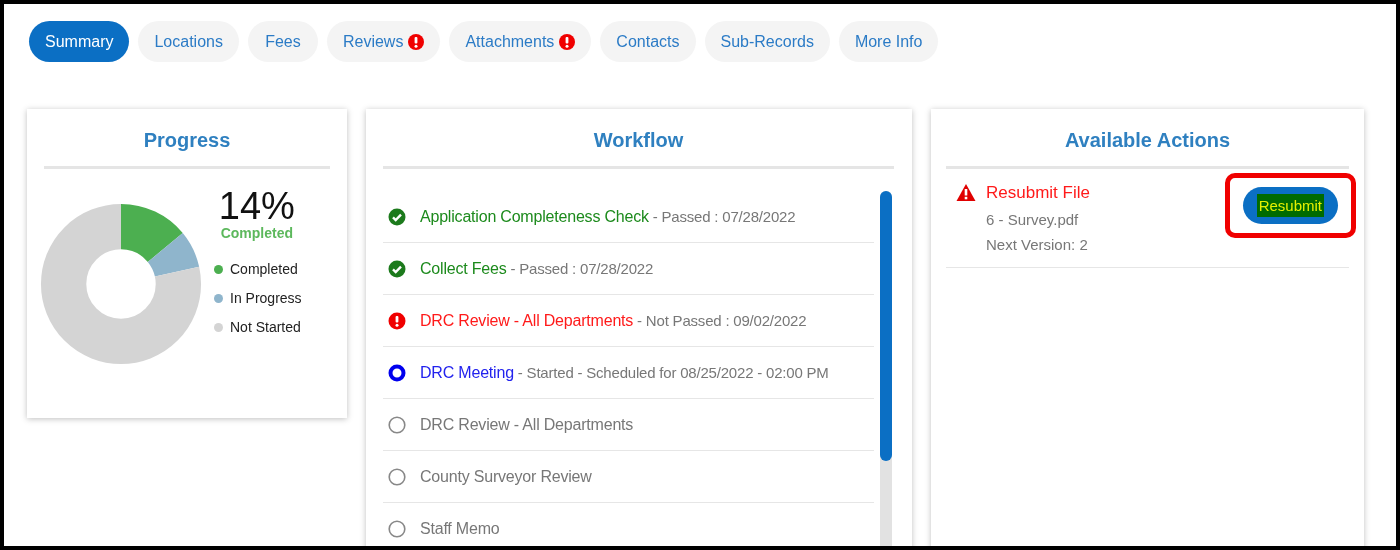  Describe the element at coordinates (282, 41) in the screenshot. I see `tab: Fees` at that location.